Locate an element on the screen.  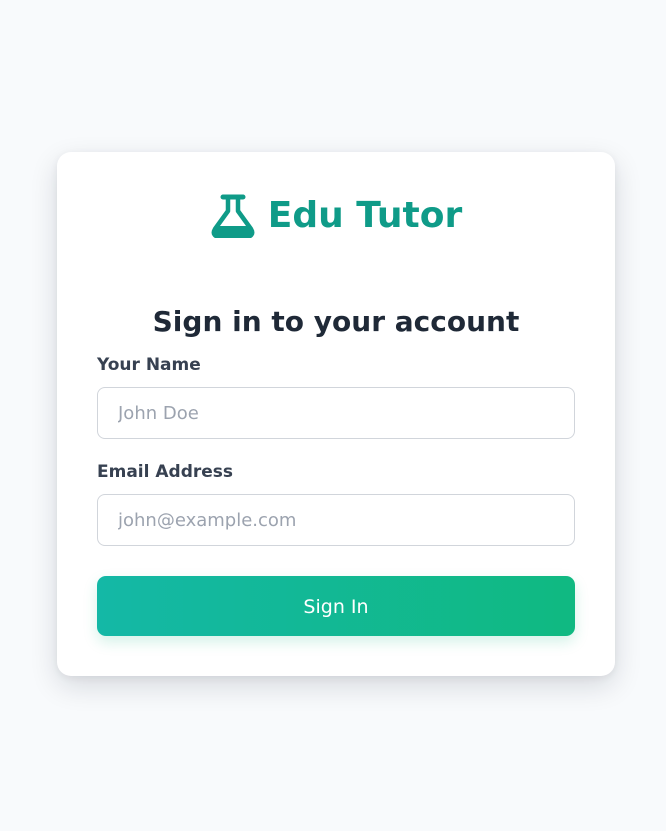
name-field is located at coordinates (336, 413).